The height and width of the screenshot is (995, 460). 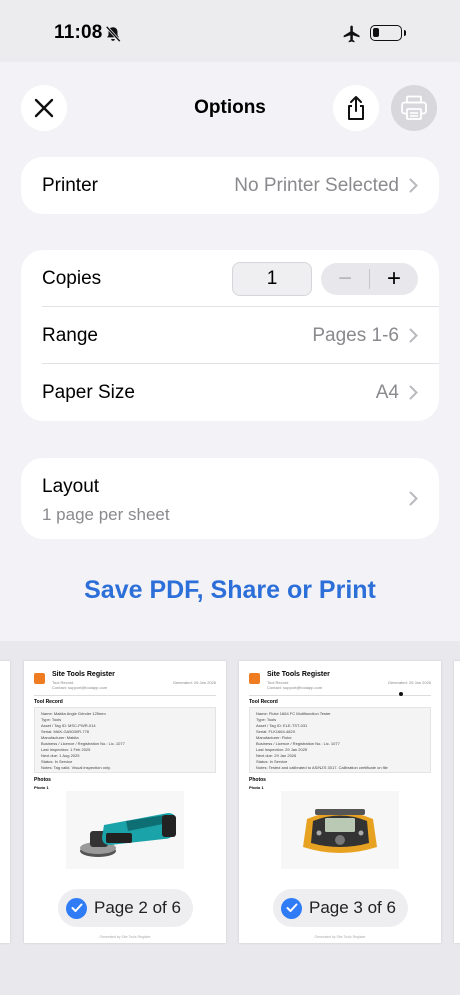 What do you see at coordinates (5, 802) in the screenshot?
I see `page-preview-previous` at bounding box center [5, 802].